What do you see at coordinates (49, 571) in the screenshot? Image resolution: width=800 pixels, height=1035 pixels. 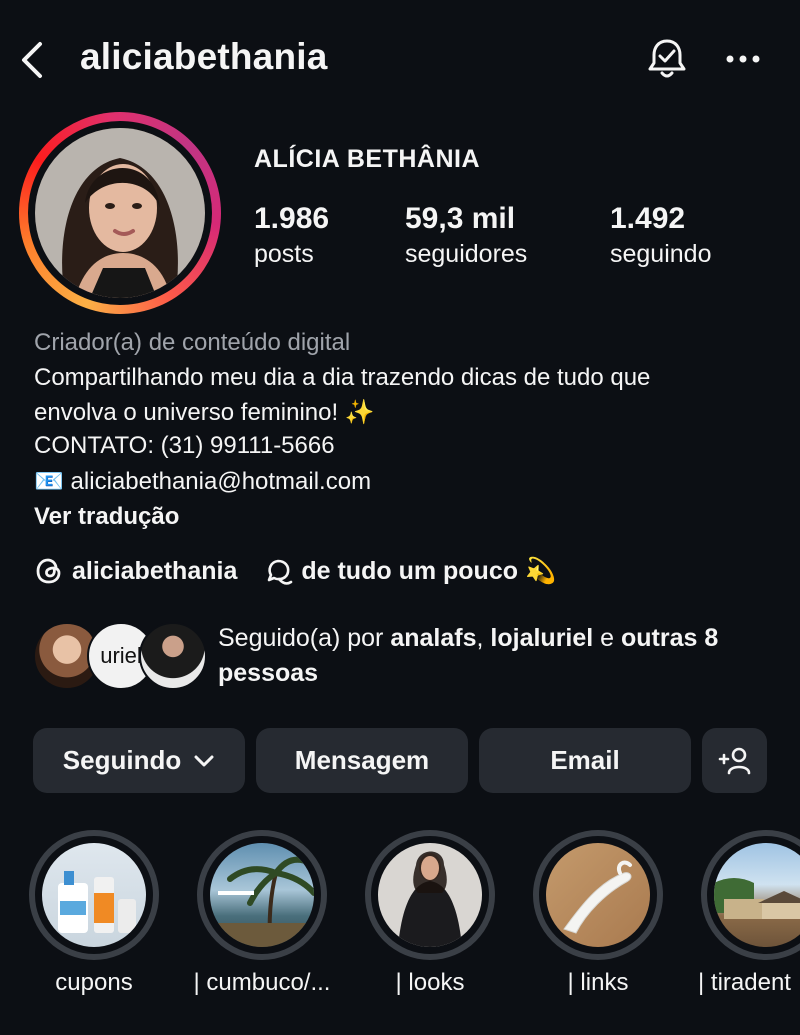 I see `threads-icon` at bounding box center [49, 571].